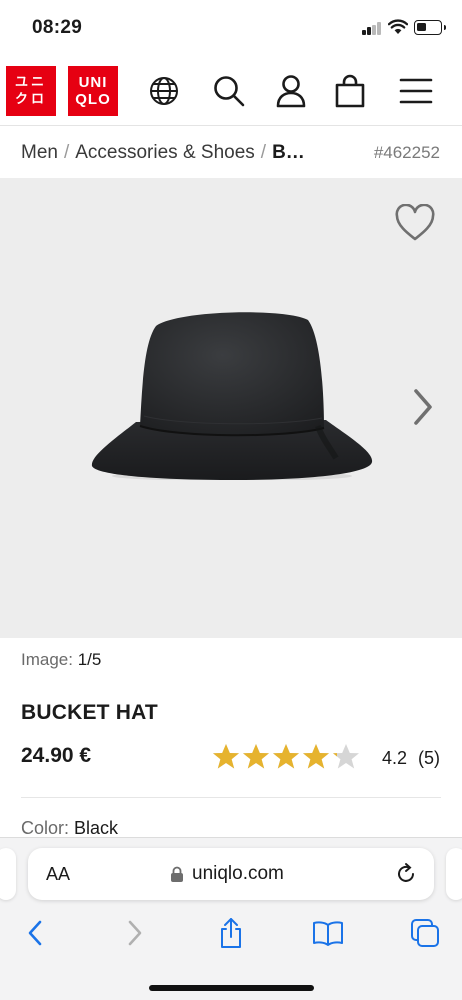  Describe the element at coordinates (291, 91) in the screenshot. I see `account-icon` at that location.